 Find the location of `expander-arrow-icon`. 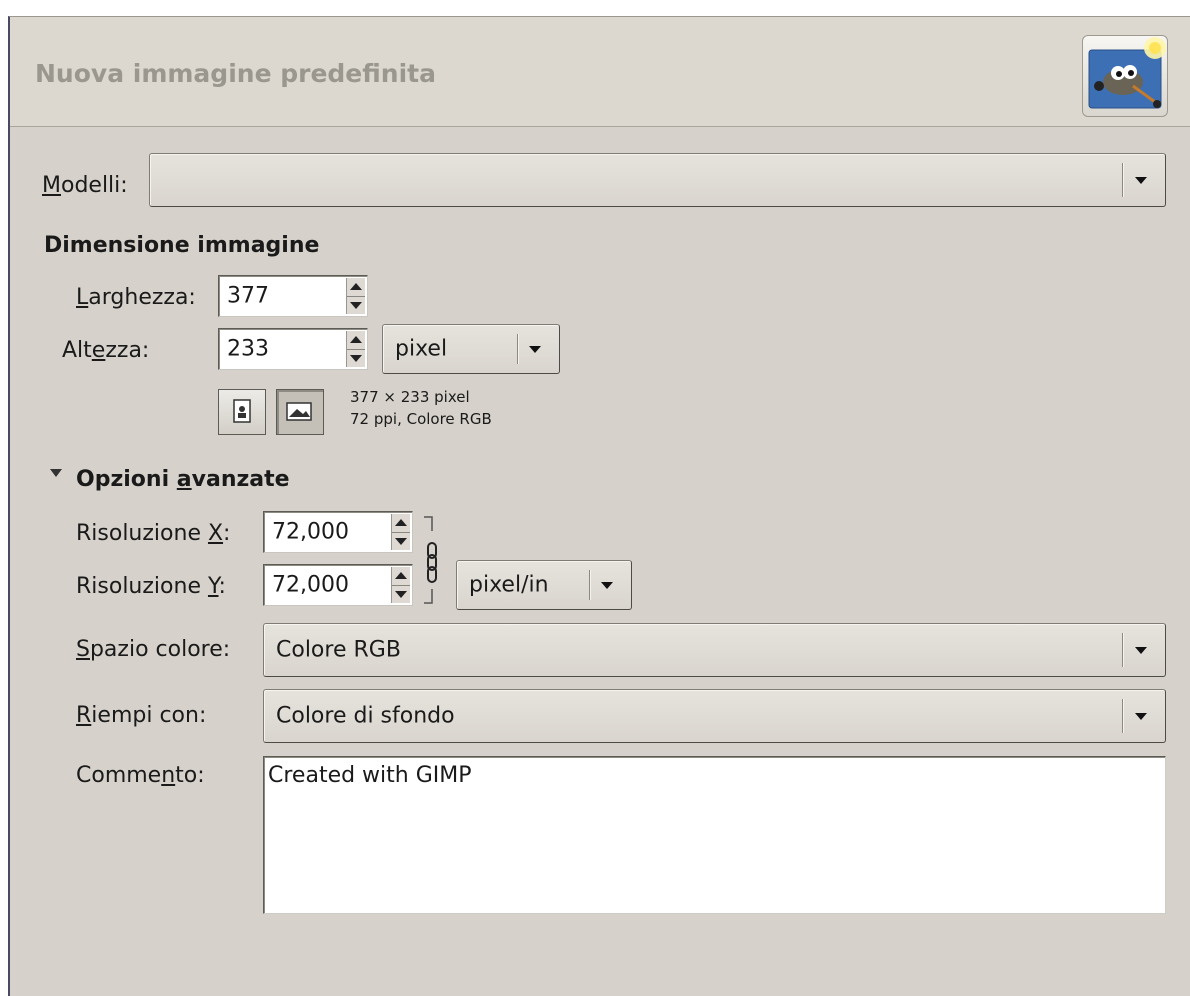

expander-arrow-icon is located at coordinates (56, 473).